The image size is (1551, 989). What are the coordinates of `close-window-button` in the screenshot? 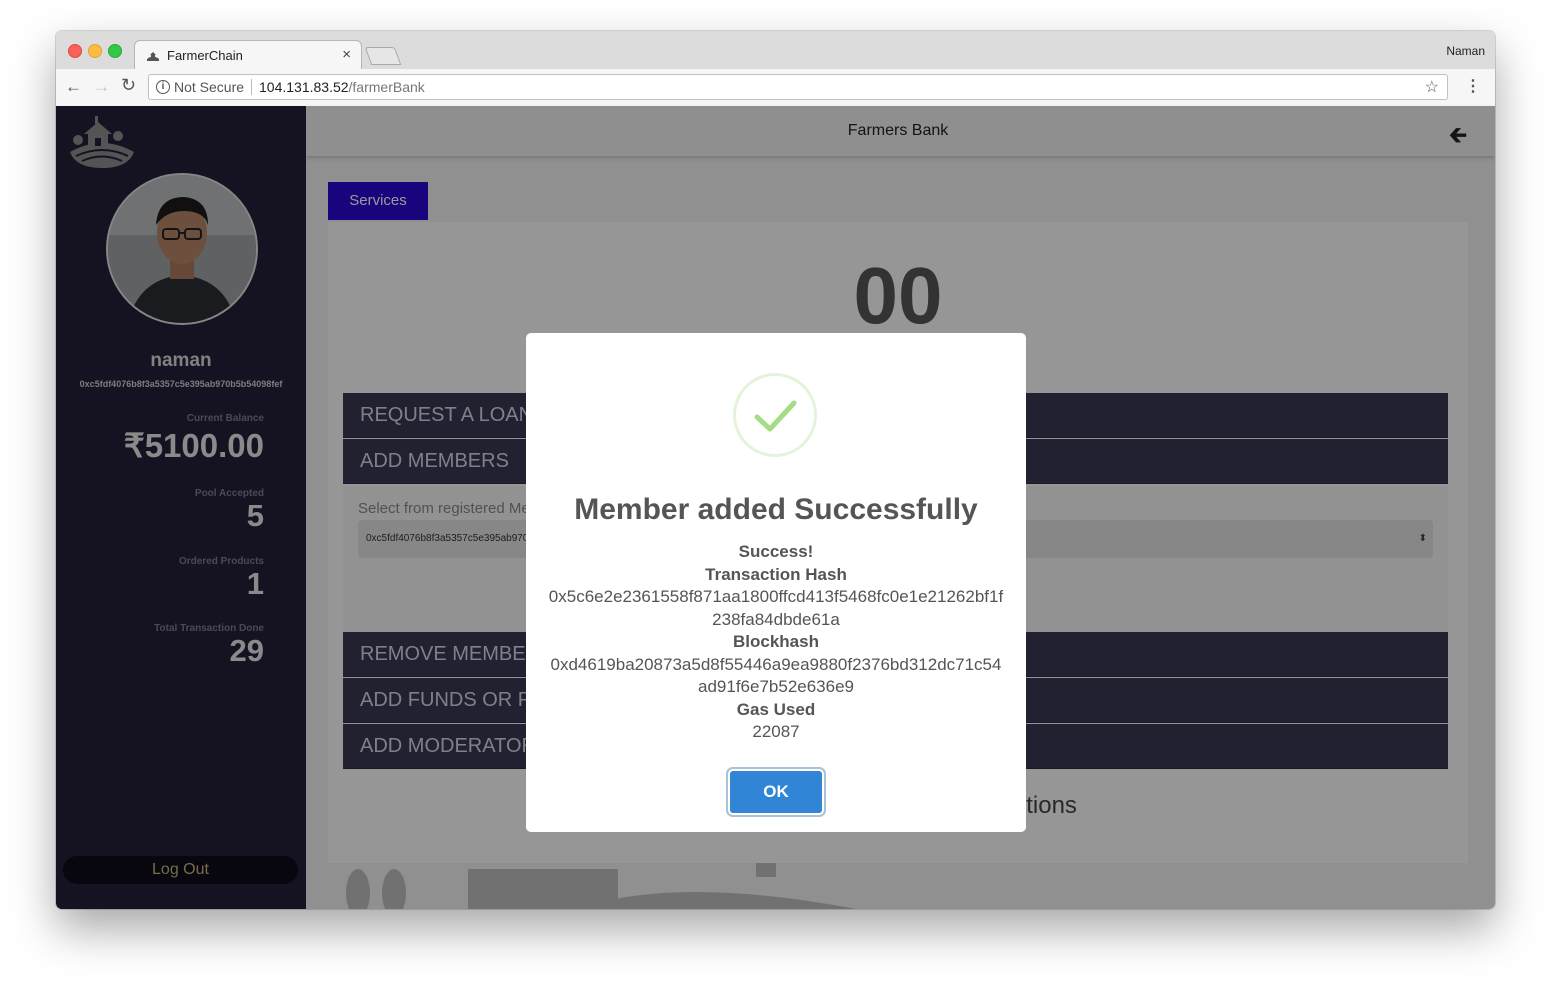 It's located at (75, 51).